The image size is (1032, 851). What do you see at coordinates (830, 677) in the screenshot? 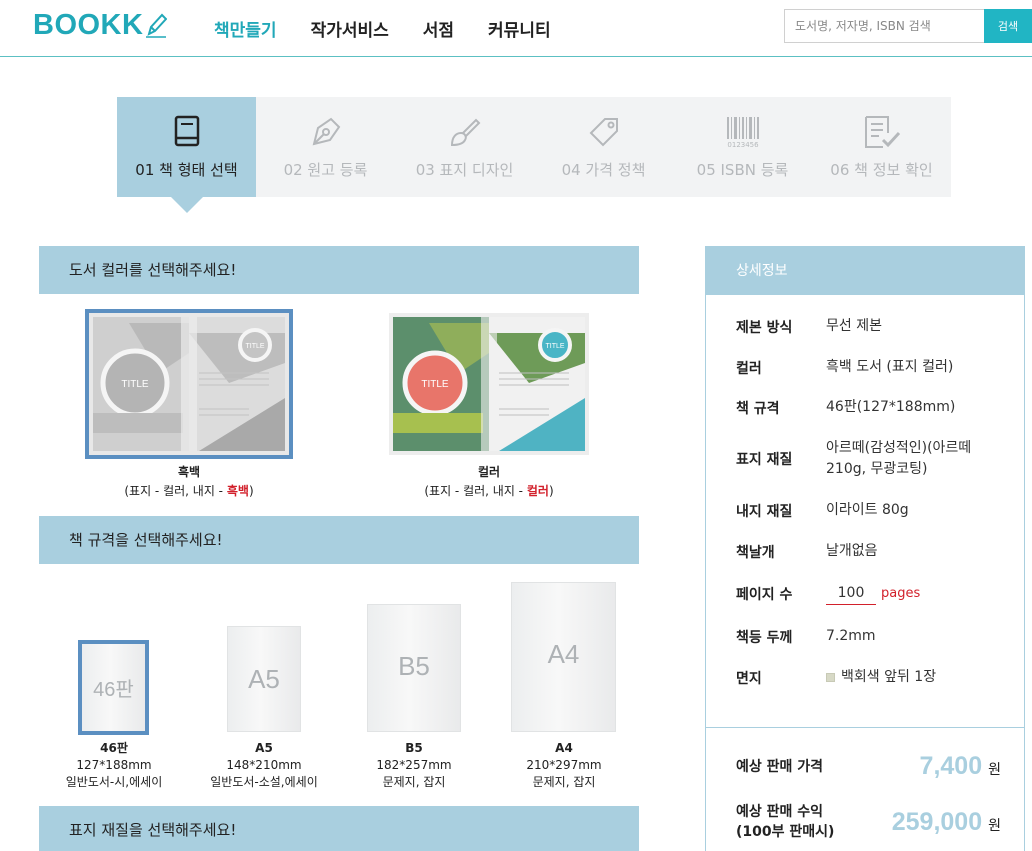
I see `endpaper-swatch` at bounding box center [830, 677].